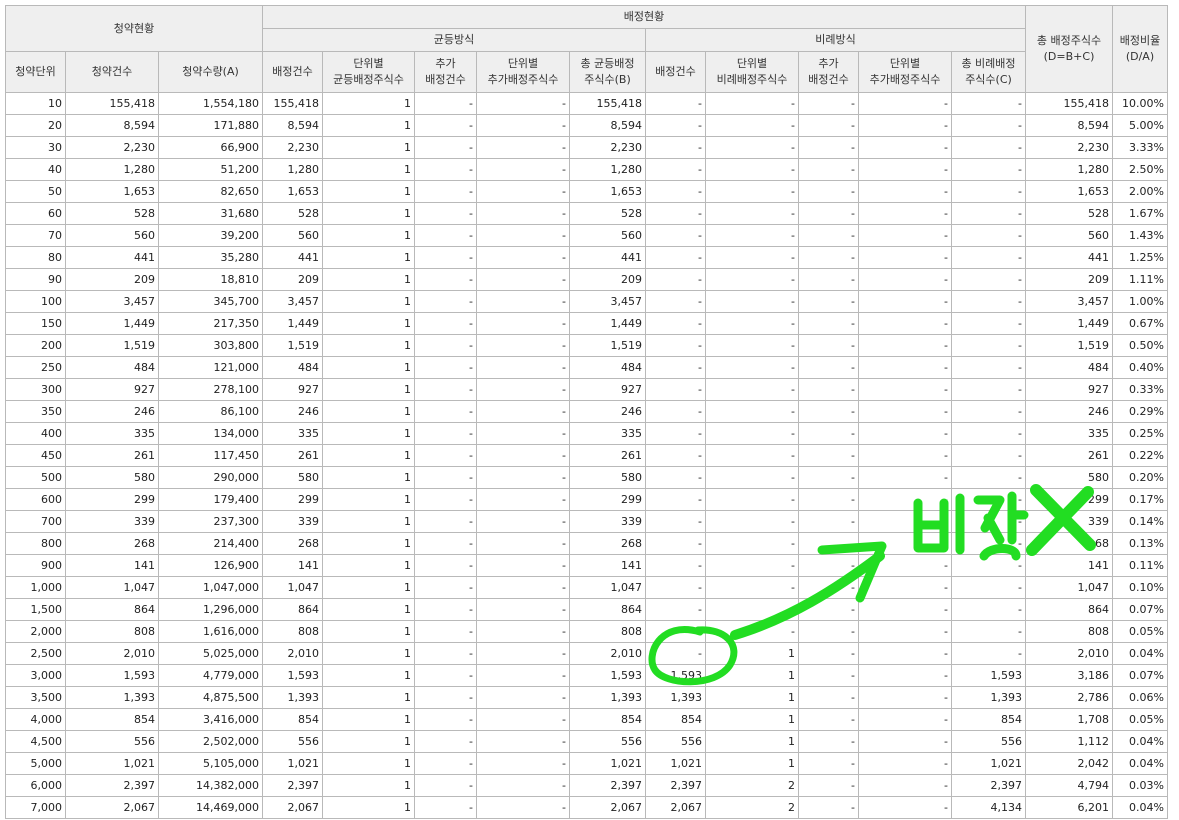  Describe the element at coordinates (210, 741) in the screenshot. I see `table-cell: 2,502,000` at that location.